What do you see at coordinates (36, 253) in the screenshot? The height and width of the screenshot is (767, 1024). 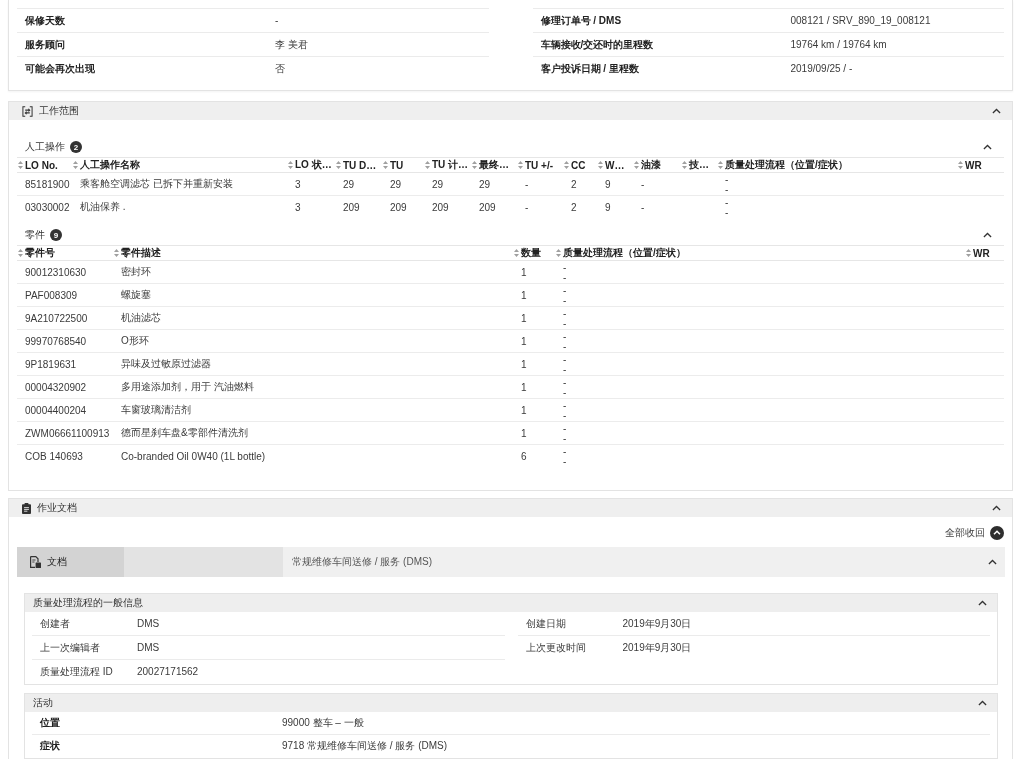 I see `column-header: 零件号` at bounding box center [36, 253].